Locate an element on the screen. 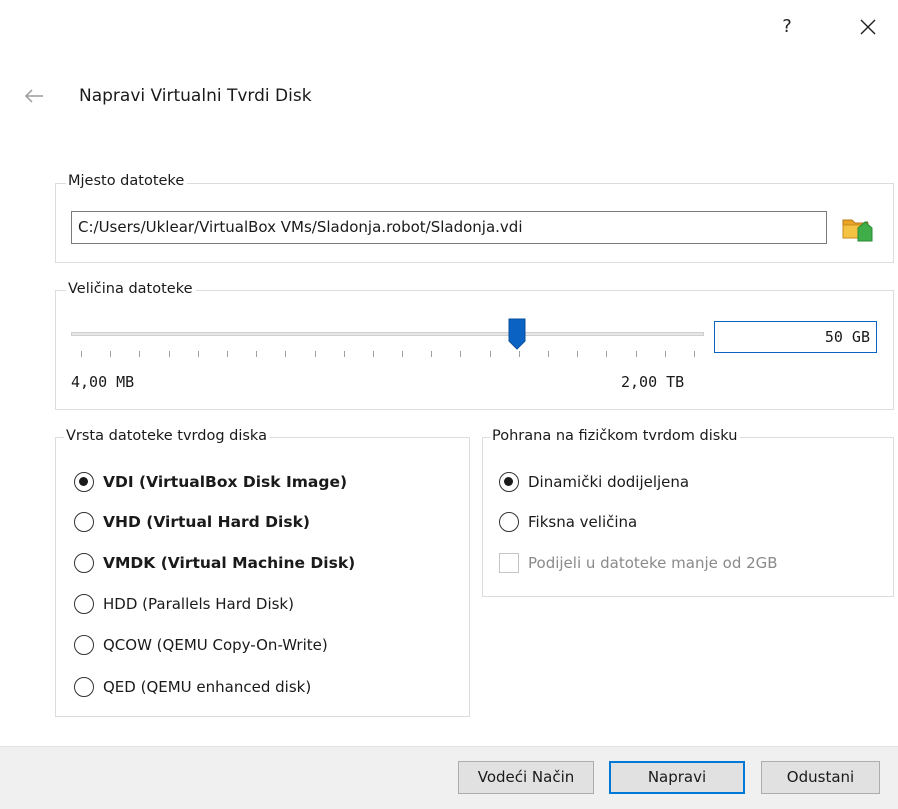 This screenshot has height=809, width=898. storage-option-fixed: Fiksna veličina is located at coordinates (568, 522).